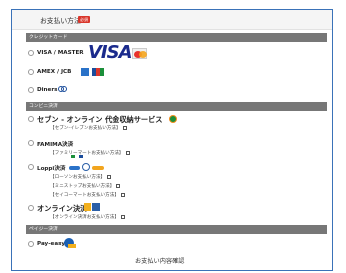 The width and height of the screenshot is (346, 273). I want to click on diners-label: Diners, so click(47, 90).